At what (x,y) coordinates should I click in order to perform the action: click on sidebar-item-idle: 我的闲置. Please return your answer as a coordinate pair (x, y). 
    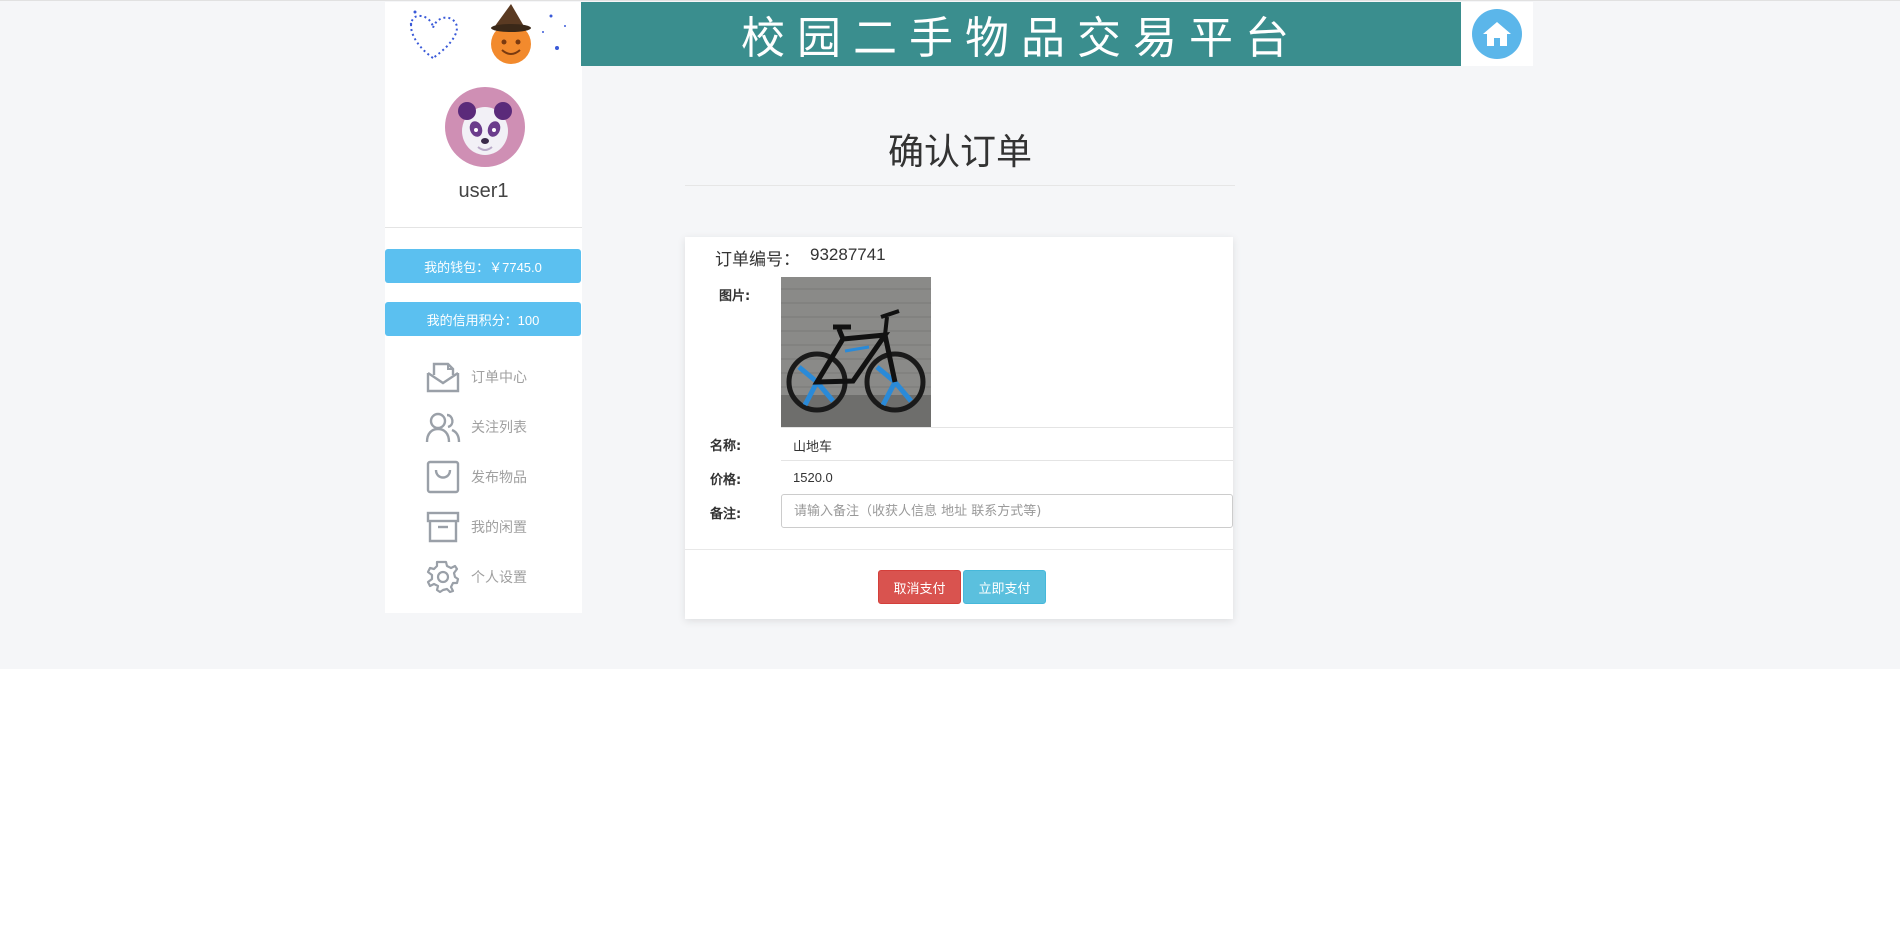
    Looking at the image, I should click on (495, 527).